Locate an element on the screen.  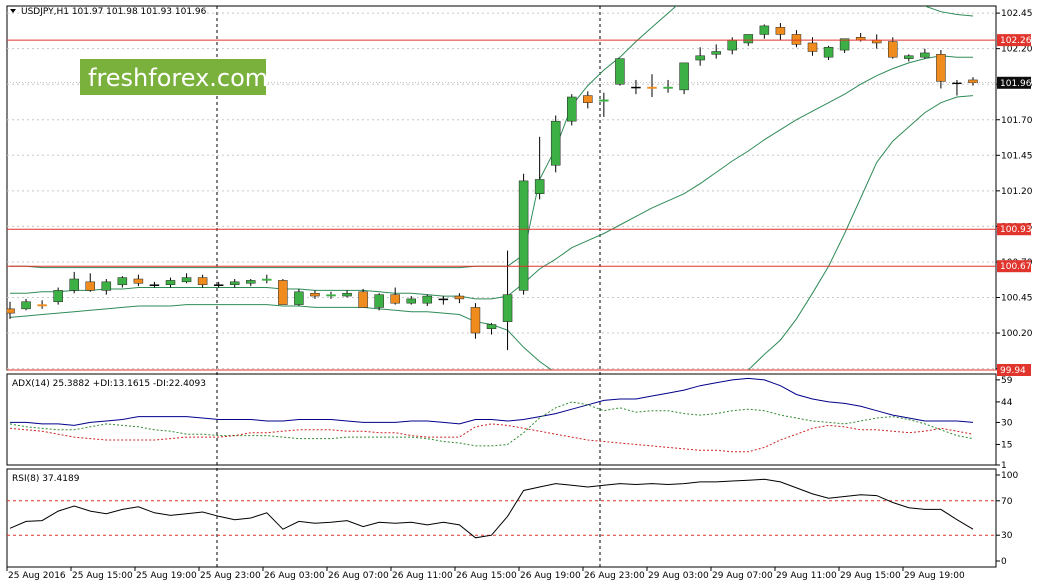
rsi-tick-label: 70 is located at coordinates (1007, 502).